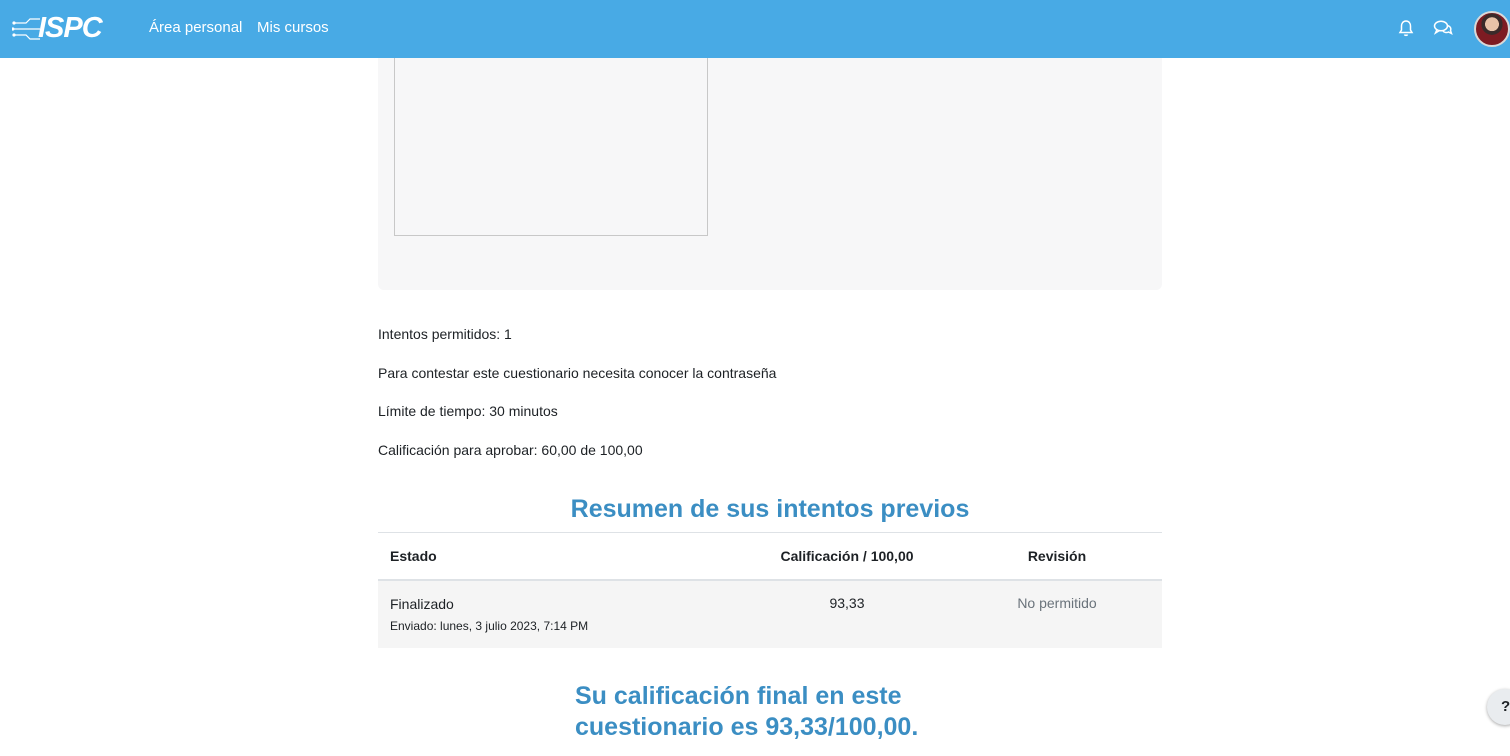 The height and width of the screenshot is (756, 1510). What do you see at coordinates (468, 411) in the screenshot?
I see `time-limit: Límite de tiempo: 30 minutos` at bounding box center [468, 411].